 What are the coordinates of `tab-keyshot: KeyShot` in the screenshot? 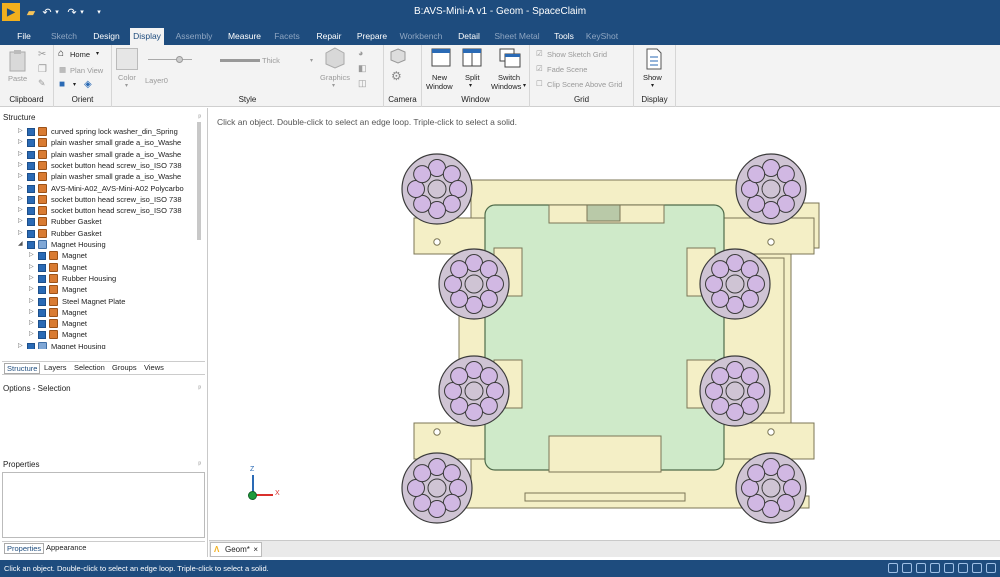 It's located at (602, 36).